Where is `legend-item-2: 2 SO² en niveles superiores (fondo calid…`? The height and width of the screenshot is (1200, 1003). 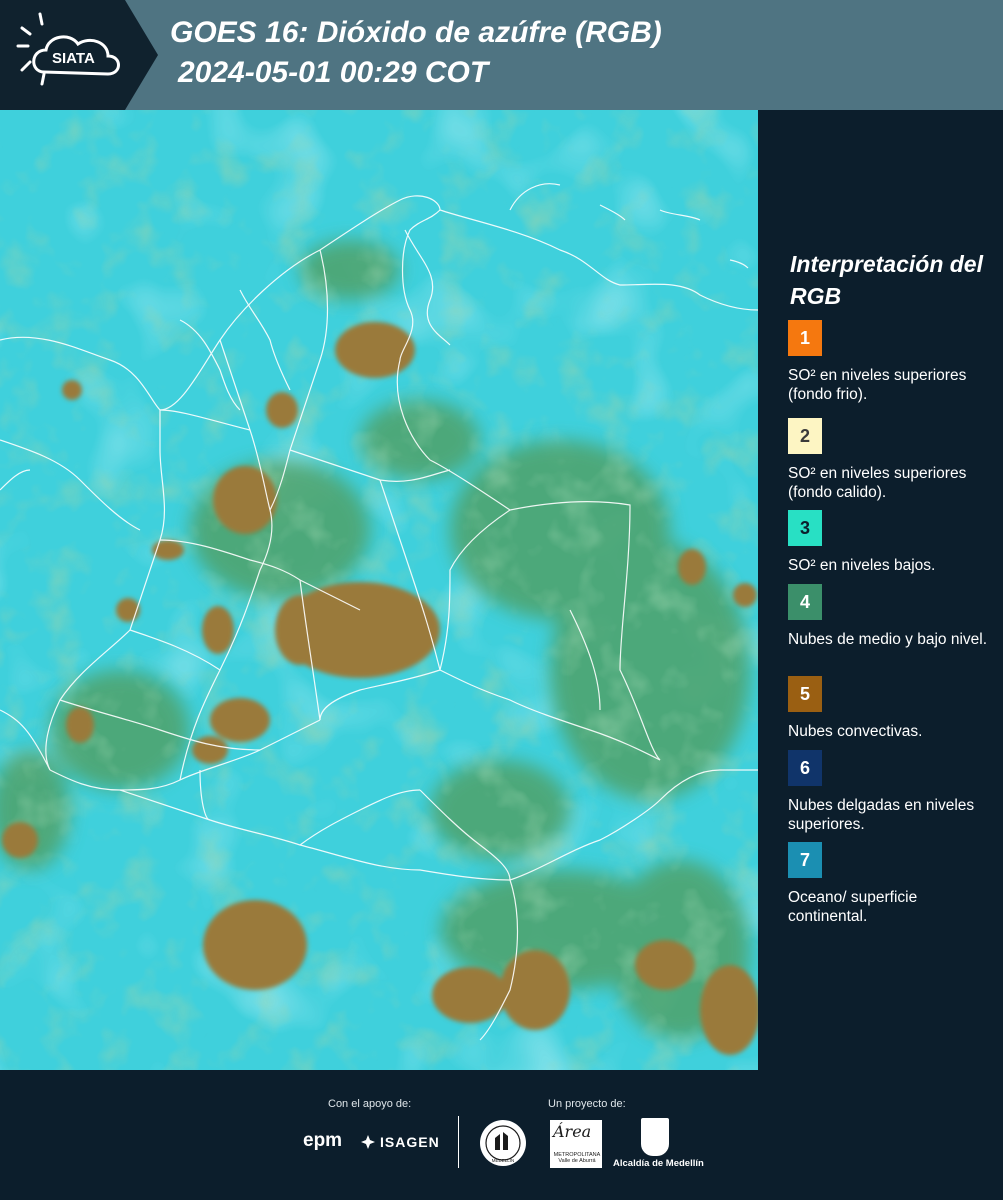
legend-item-2: 2 SO² en niveles superiores (fondo calid… is located at coordinates (888, 460).